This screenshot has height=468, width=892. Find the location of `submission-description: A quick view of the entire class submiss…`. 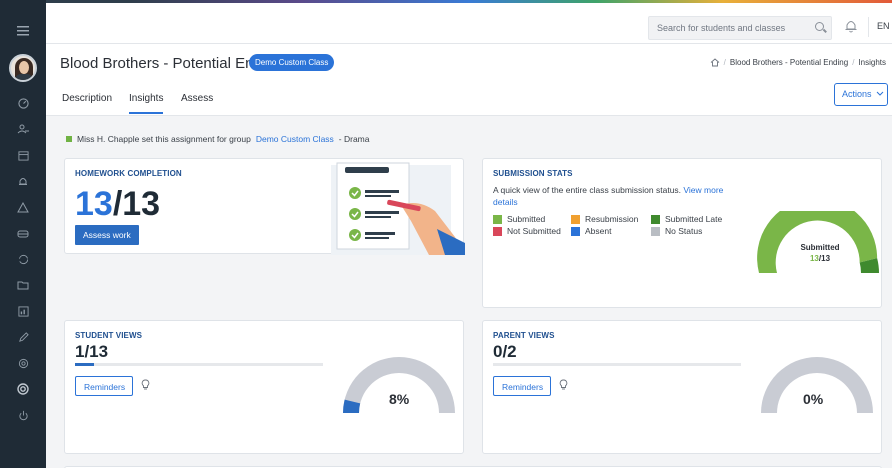

submission-description: A quick view of the entire class submiss… is located at coordinates (618, 196).